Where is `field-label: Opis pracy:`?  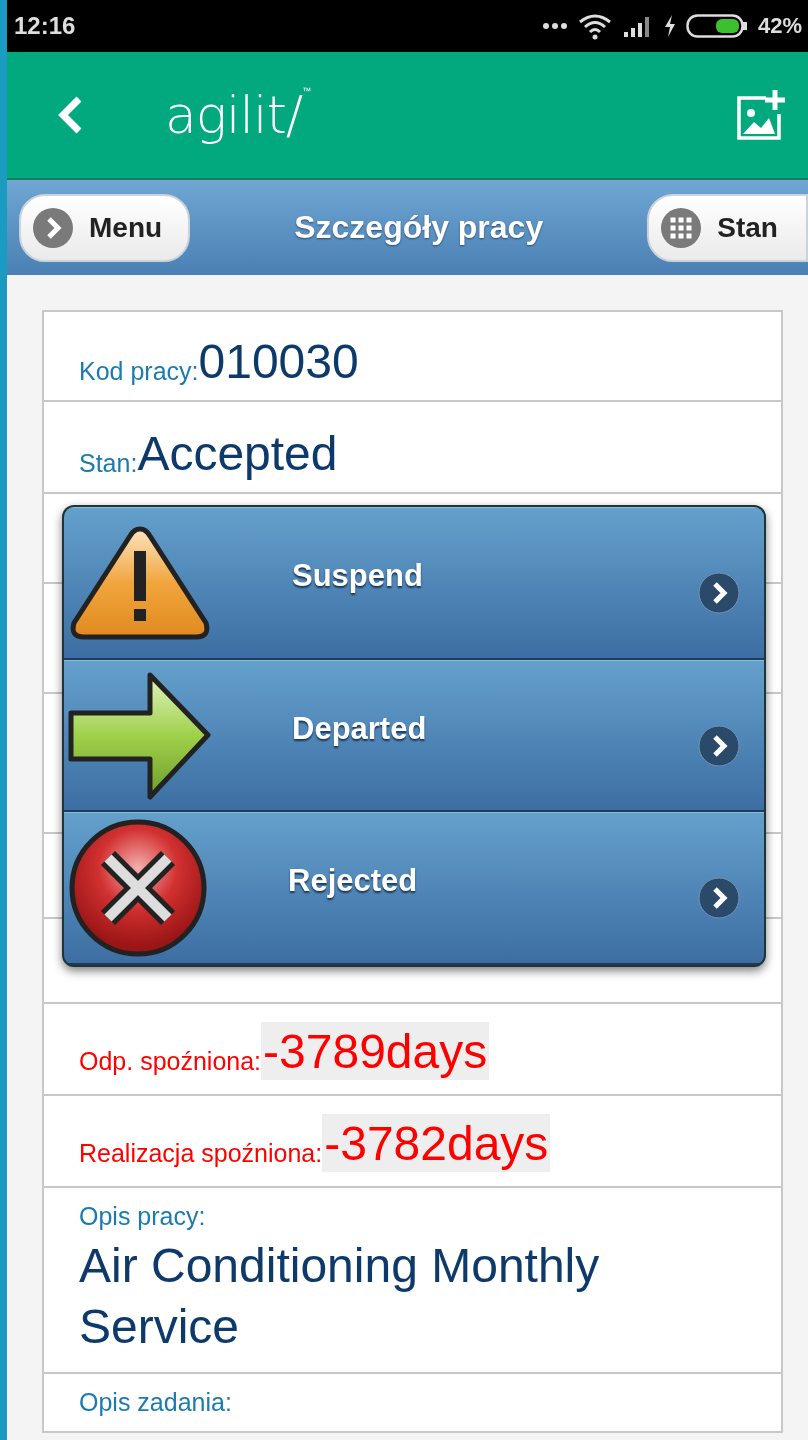
field-label: Opis pracy: is located at coordinates (143, 1216).